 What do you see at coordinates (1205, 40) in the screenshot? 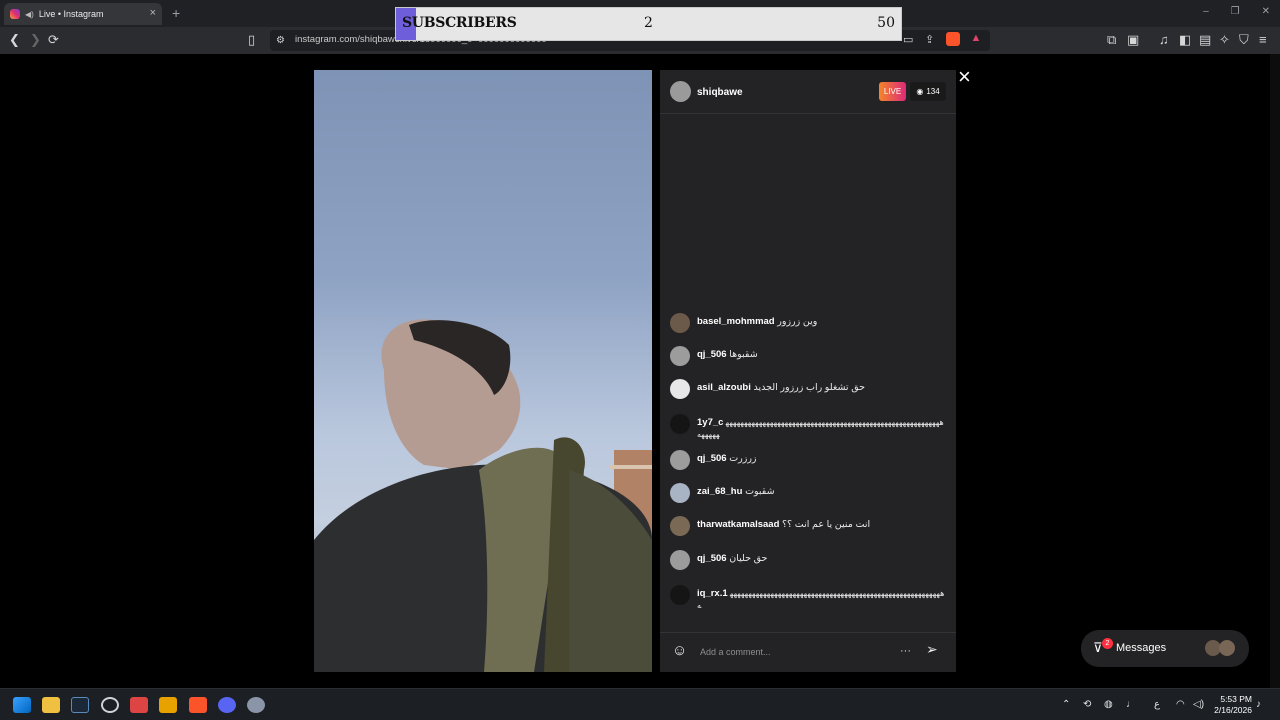
I see `wallet-icon: ▤` at bounding box center [1205, 40].